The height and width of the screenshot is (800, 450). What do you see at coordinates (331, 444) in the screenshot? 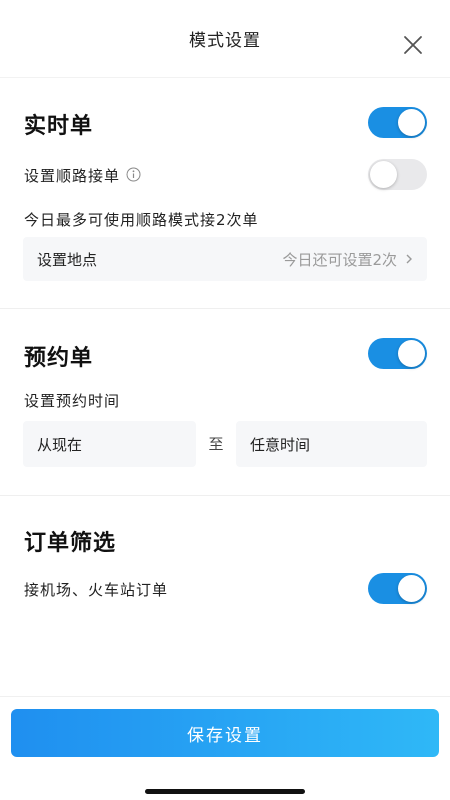
I see `time-to-field: 任意时间` at bounding box center [331, 444].